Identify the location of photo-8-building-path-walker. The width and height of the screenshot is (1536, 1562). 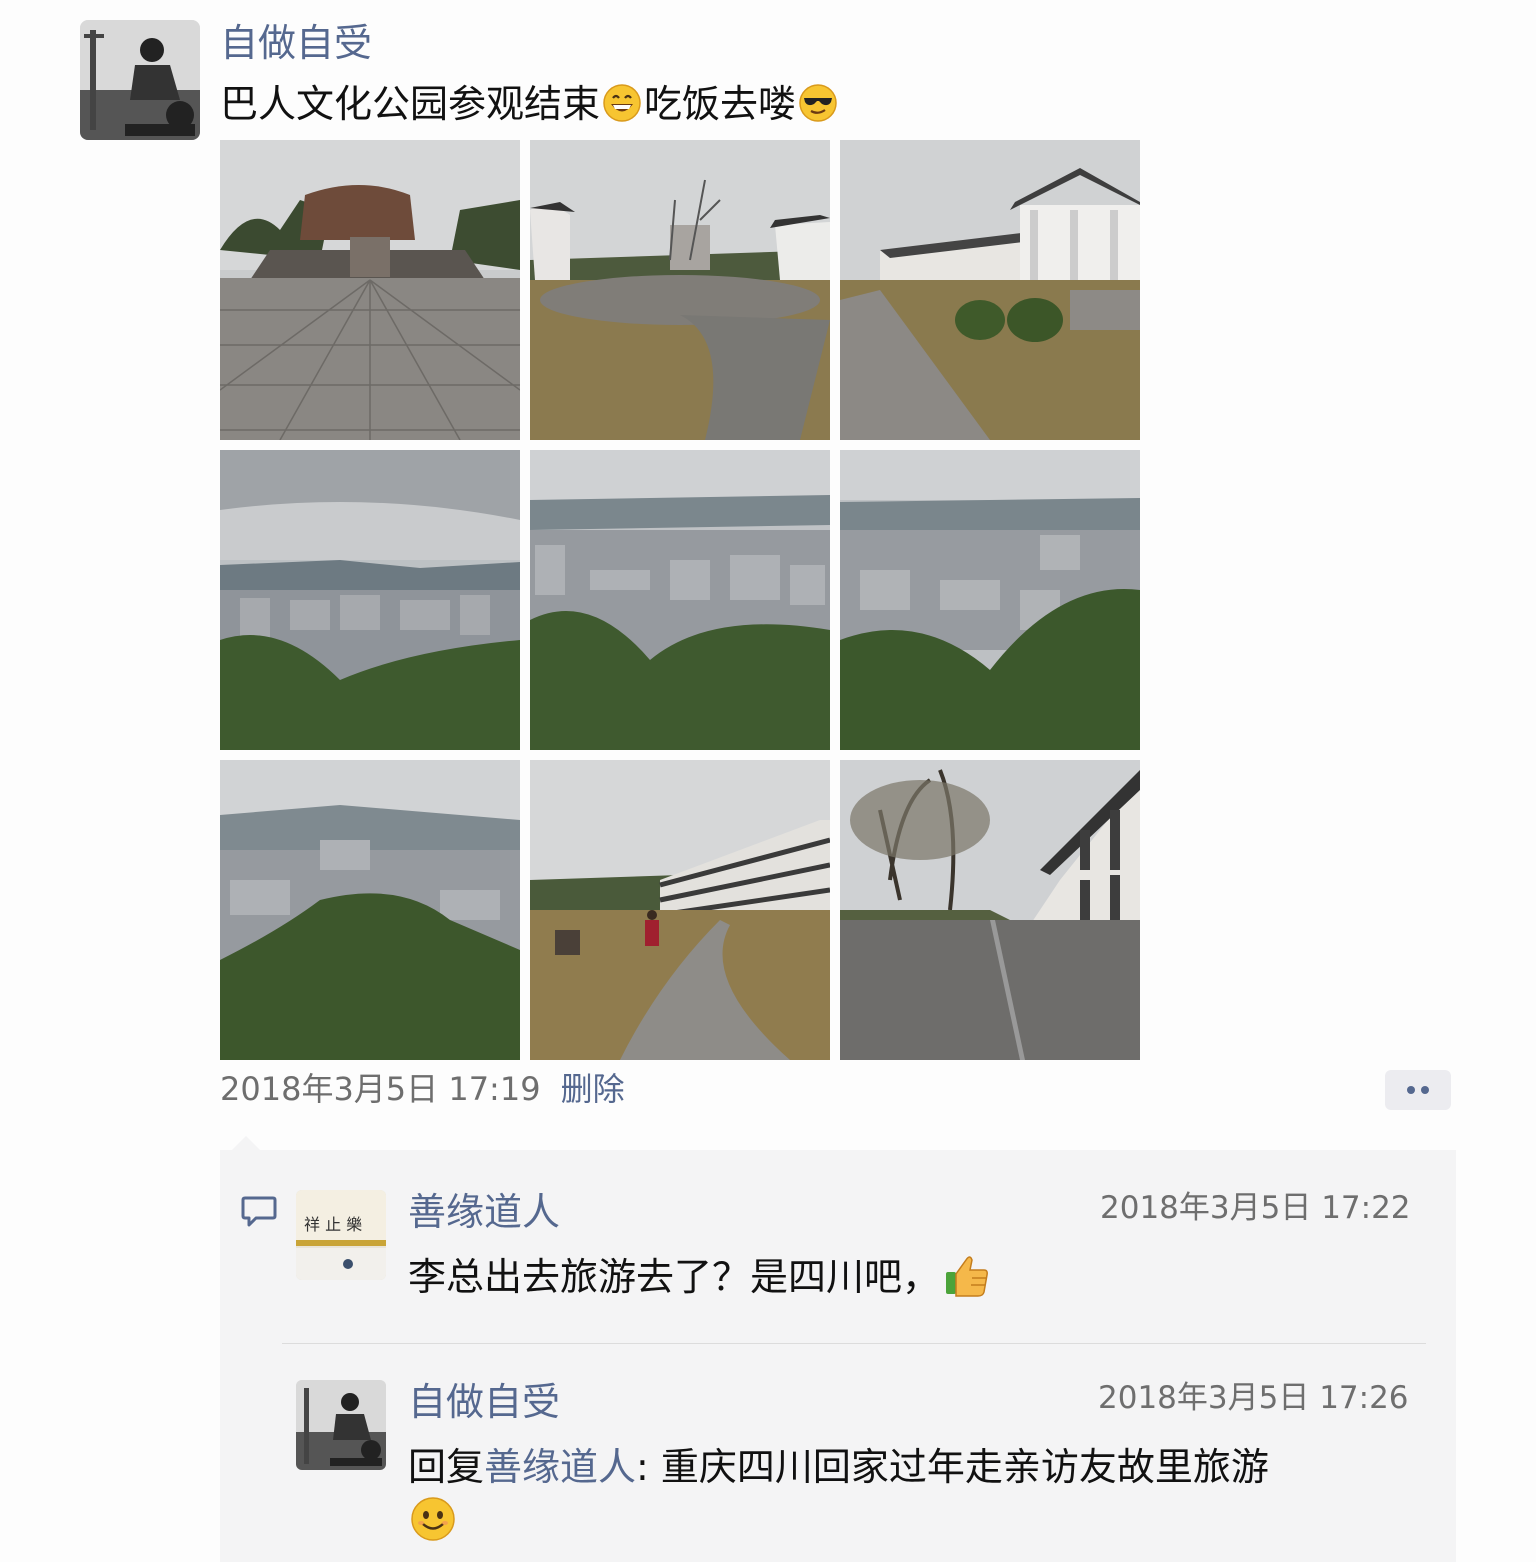
(680, 910).